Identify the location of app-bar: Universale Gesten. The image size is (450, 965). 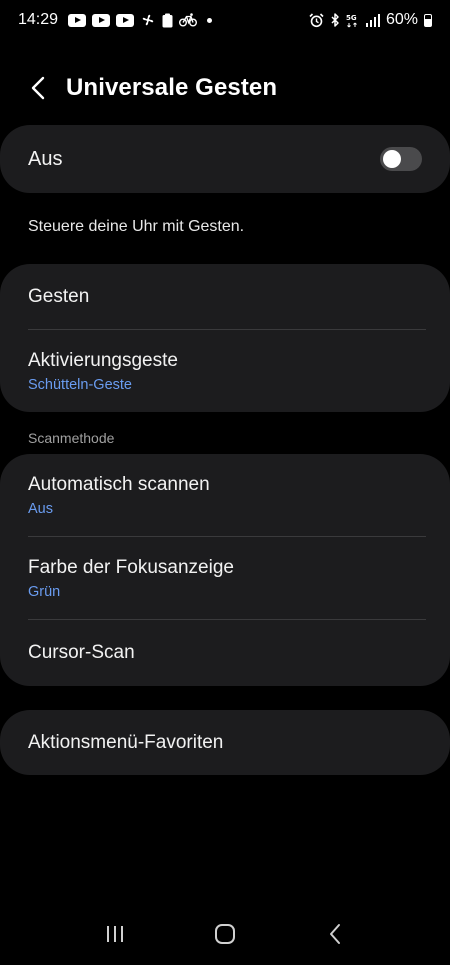
(225, 88).